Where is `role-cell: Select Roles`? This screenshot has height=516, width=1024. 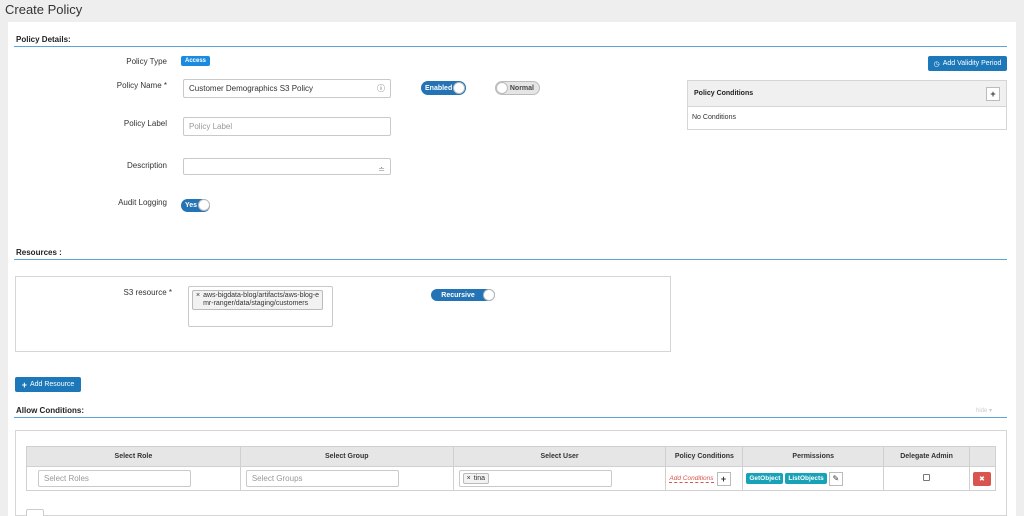 role-cell: Select Roles is located at coordinates (133, 478).